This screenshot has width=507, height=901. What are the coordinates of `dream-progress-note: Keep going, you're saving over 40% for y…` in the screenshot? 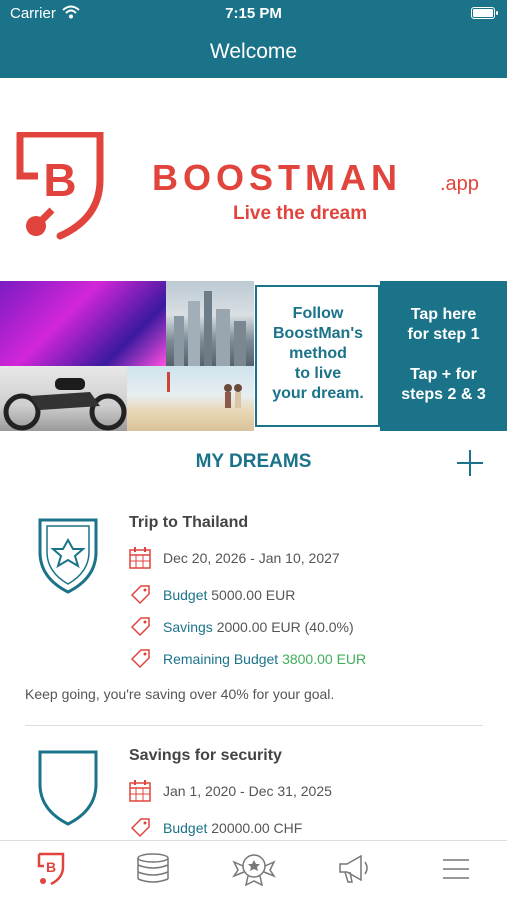 It's located at (180, 694).